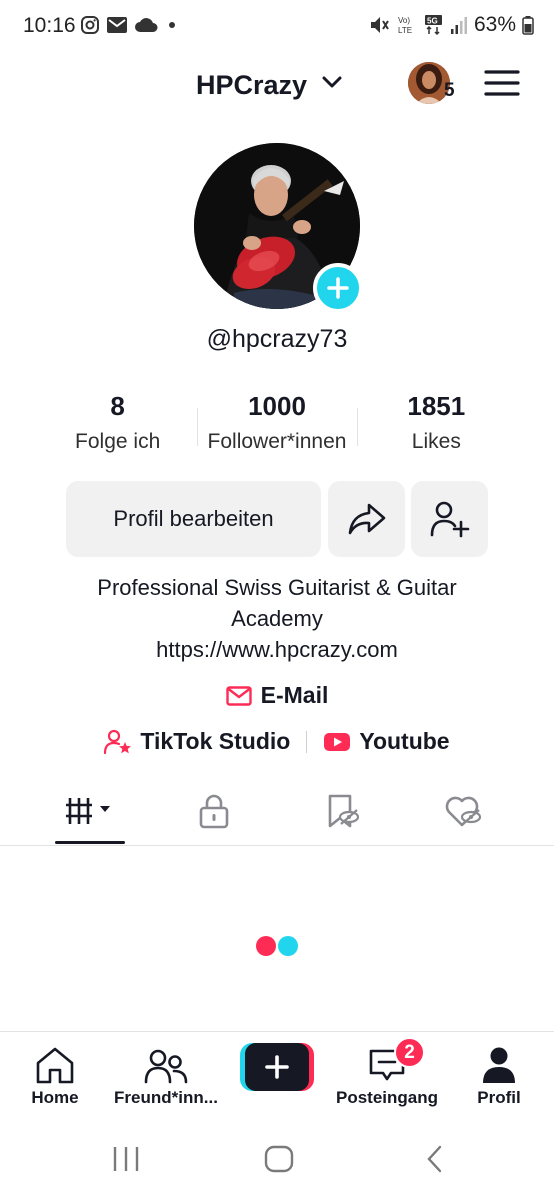 The height and width of the screenshot is (1200, 554). I want to click on nav-home: Home, so click(55, 1075).